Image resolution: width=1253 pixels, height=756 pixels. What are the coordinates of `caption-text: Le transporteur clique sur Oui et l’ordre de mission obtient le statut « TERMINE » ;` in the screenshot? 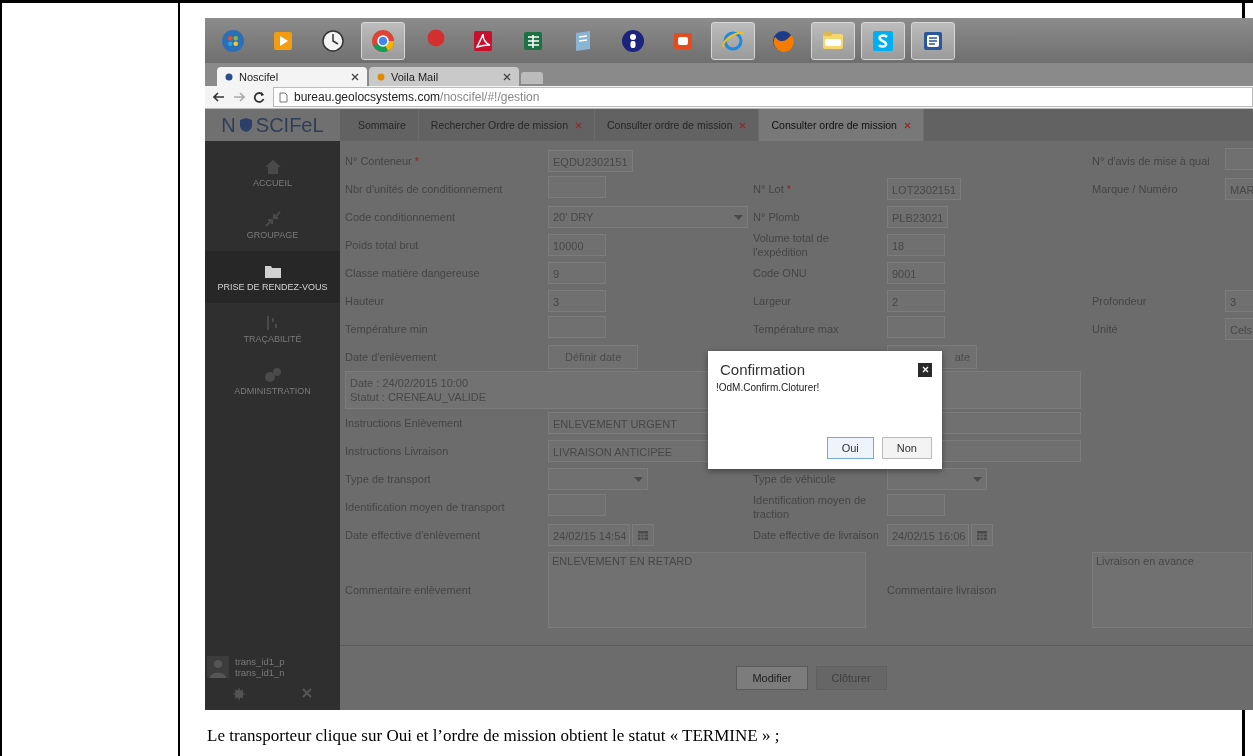 It's located at (494, 736).